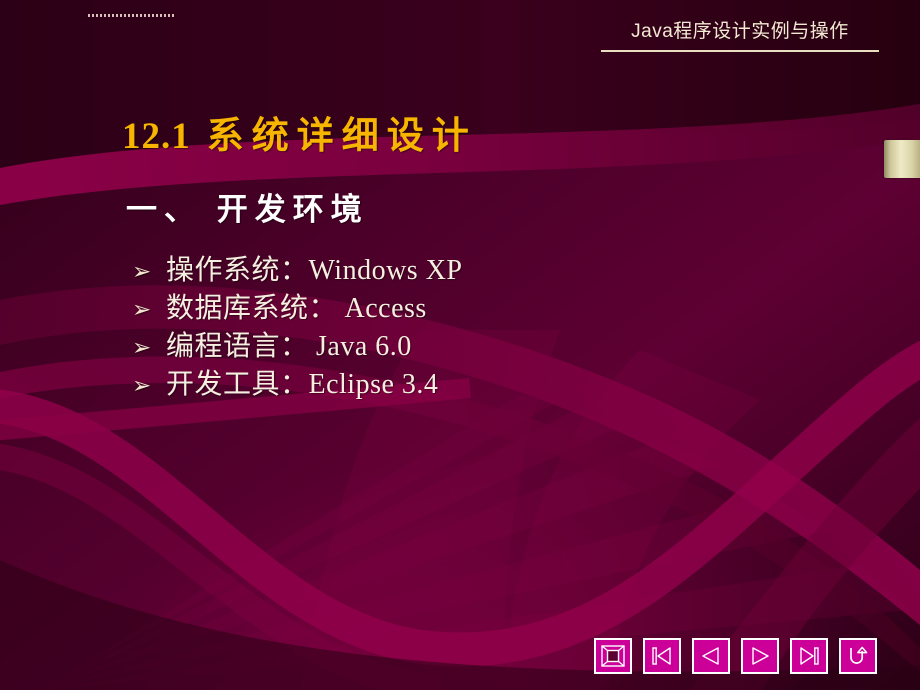 This screenshot has width=920, height=690. Describe the element at coordinates (156, 136) in the screenshot. I see `page-title-number: 12.1` at that location.